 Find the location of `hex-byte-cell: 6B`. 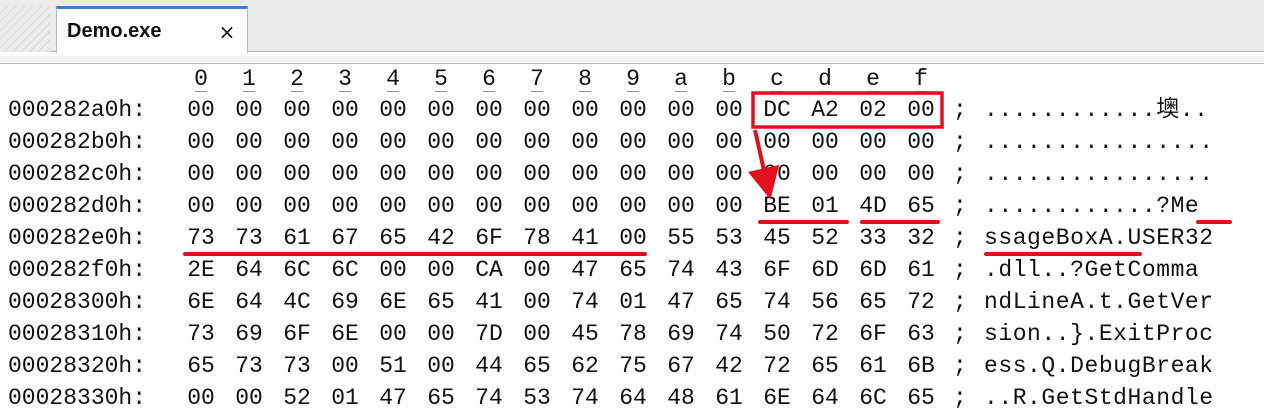

hex-byte-cell: 6B is located at coordinates (921, 366).